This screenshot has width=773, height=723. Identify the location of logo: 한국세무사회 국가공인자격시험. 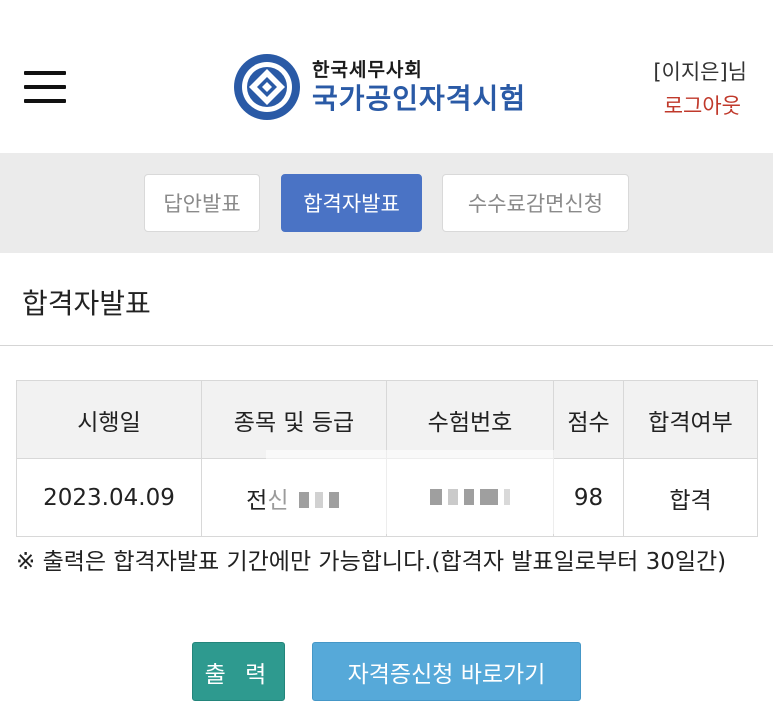
(379, 87).